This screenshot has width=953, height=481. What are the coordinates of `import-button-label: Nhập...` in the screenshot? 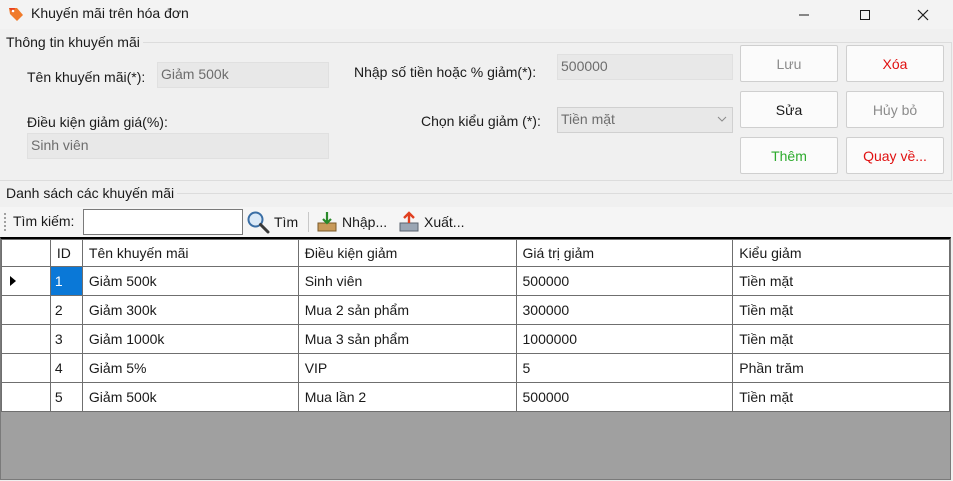 It's located at (365, 222).